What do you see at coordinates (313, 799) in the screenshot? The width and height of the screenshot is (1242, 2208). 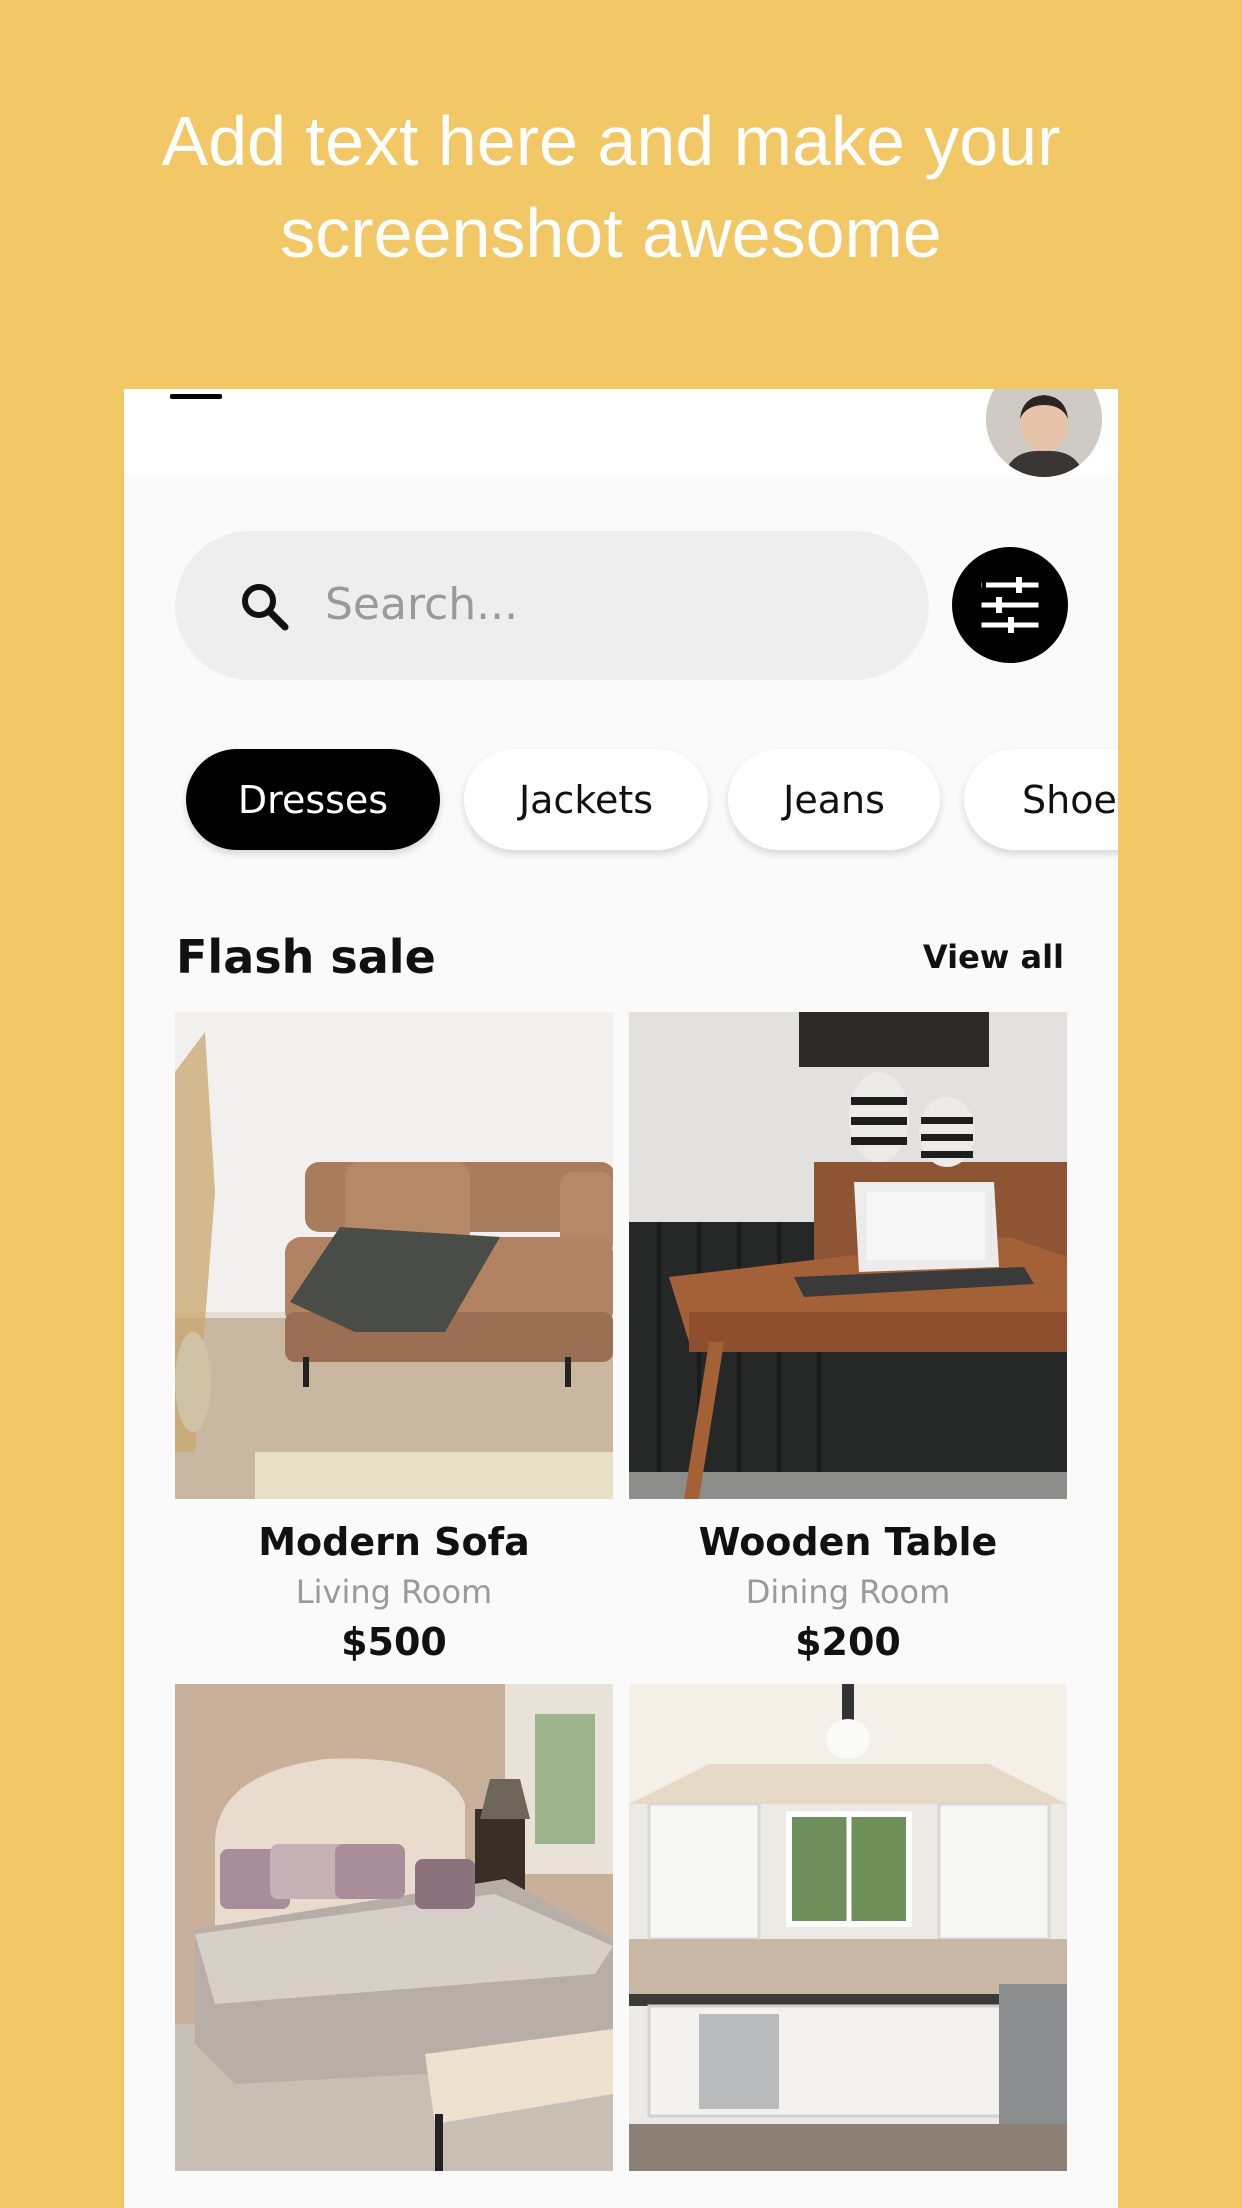 I see `chip-dresses: Dresses` at bounding box center [313, 799].